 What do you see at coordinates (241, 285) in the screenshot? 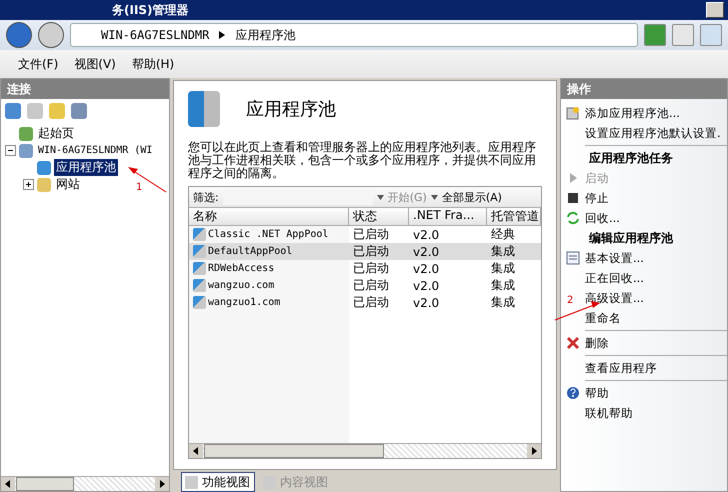
I see `pool-name: wangzuo.com` at bounding box center [241, 285].